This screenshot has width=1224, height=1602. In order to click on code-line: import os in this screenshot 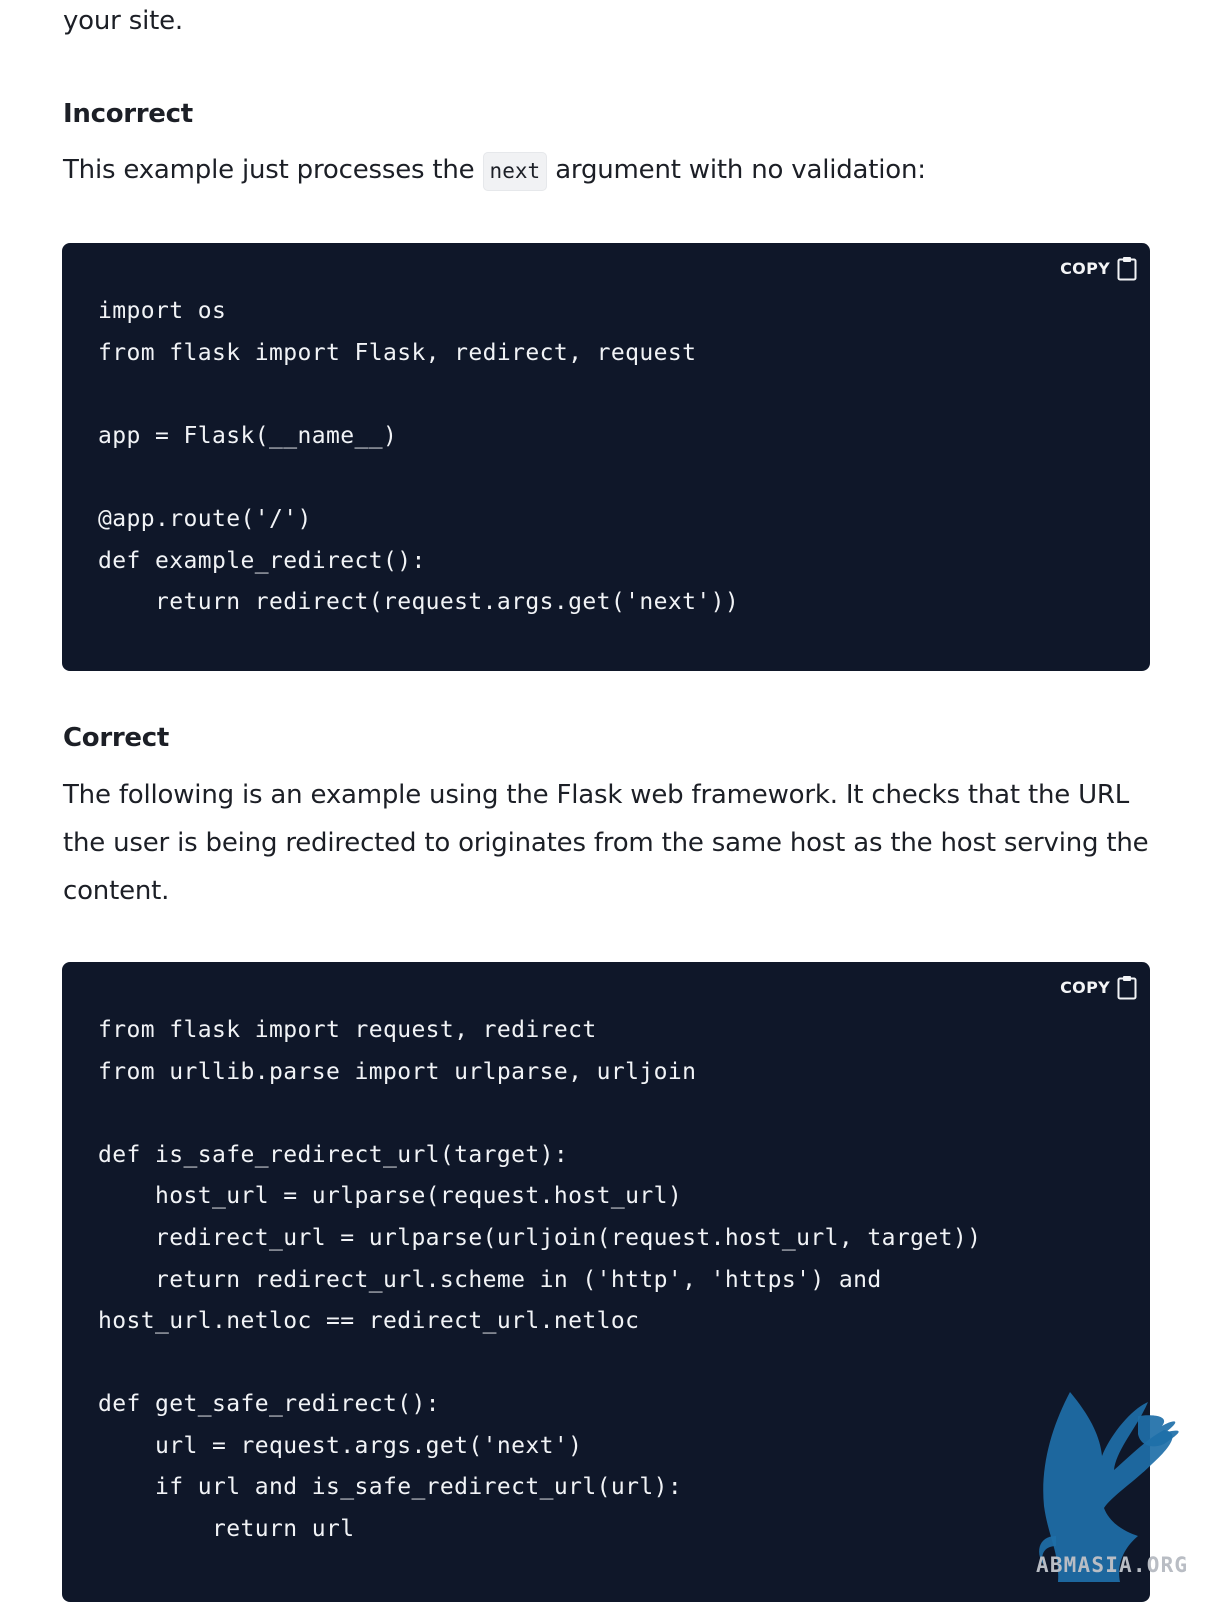, I will do `click(162, 311)`.